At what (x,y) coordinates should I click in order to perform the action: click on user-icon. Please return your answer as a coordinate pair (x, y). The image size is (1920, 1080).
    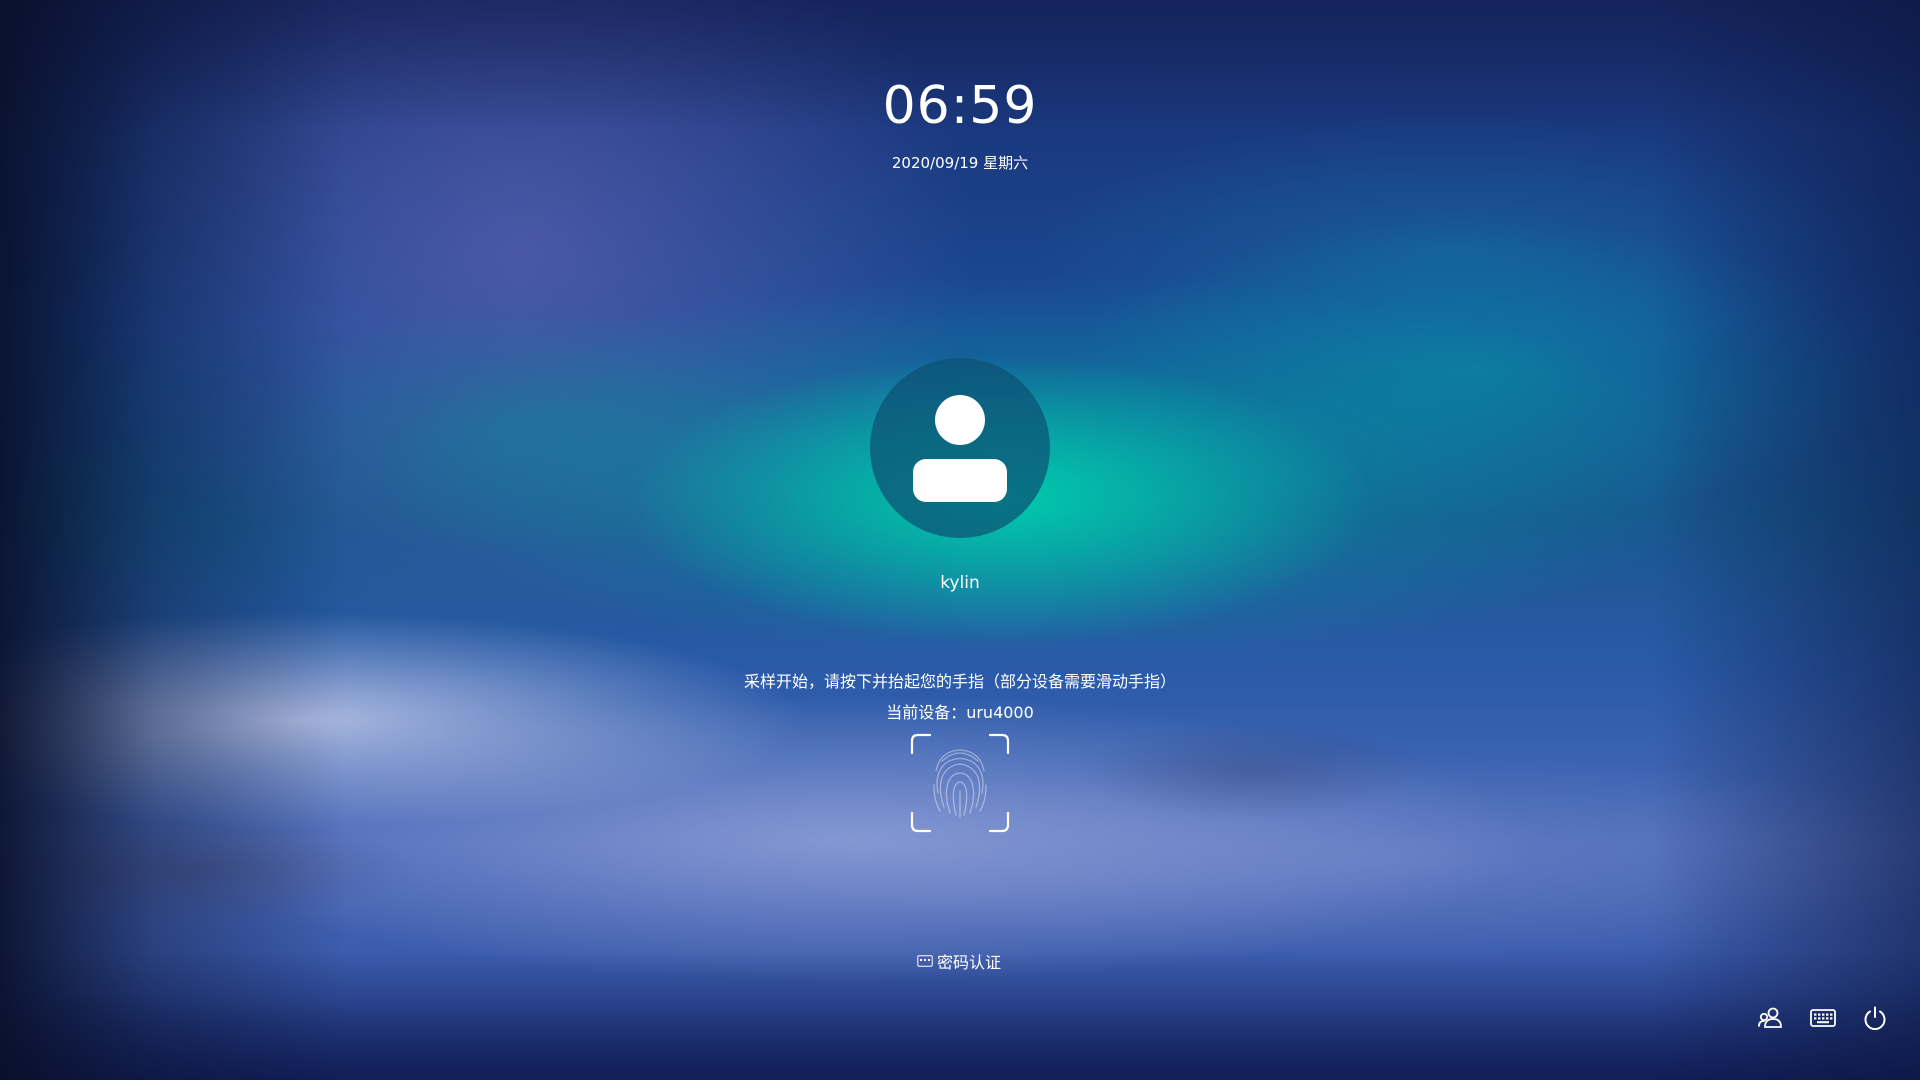
    Looking at the image, I should click on (960, 448).